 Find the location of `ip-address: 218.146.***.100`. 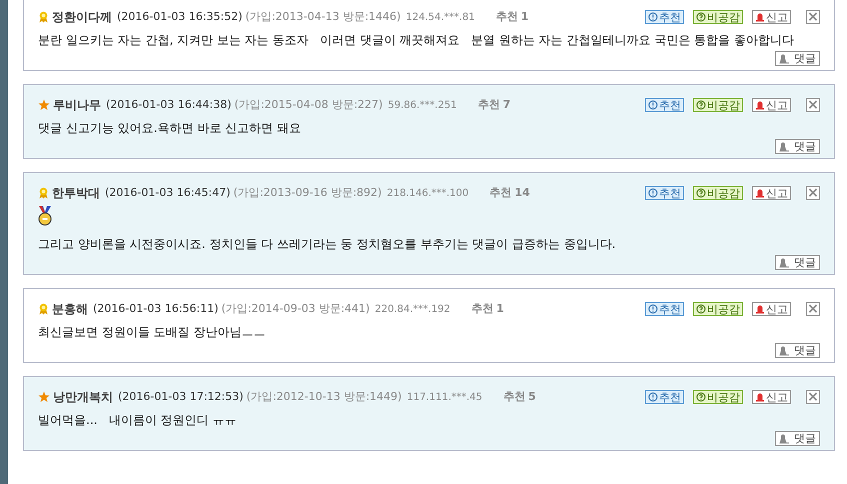

ip-address: 218.146.***.100 is located at coordinates (427, 193).